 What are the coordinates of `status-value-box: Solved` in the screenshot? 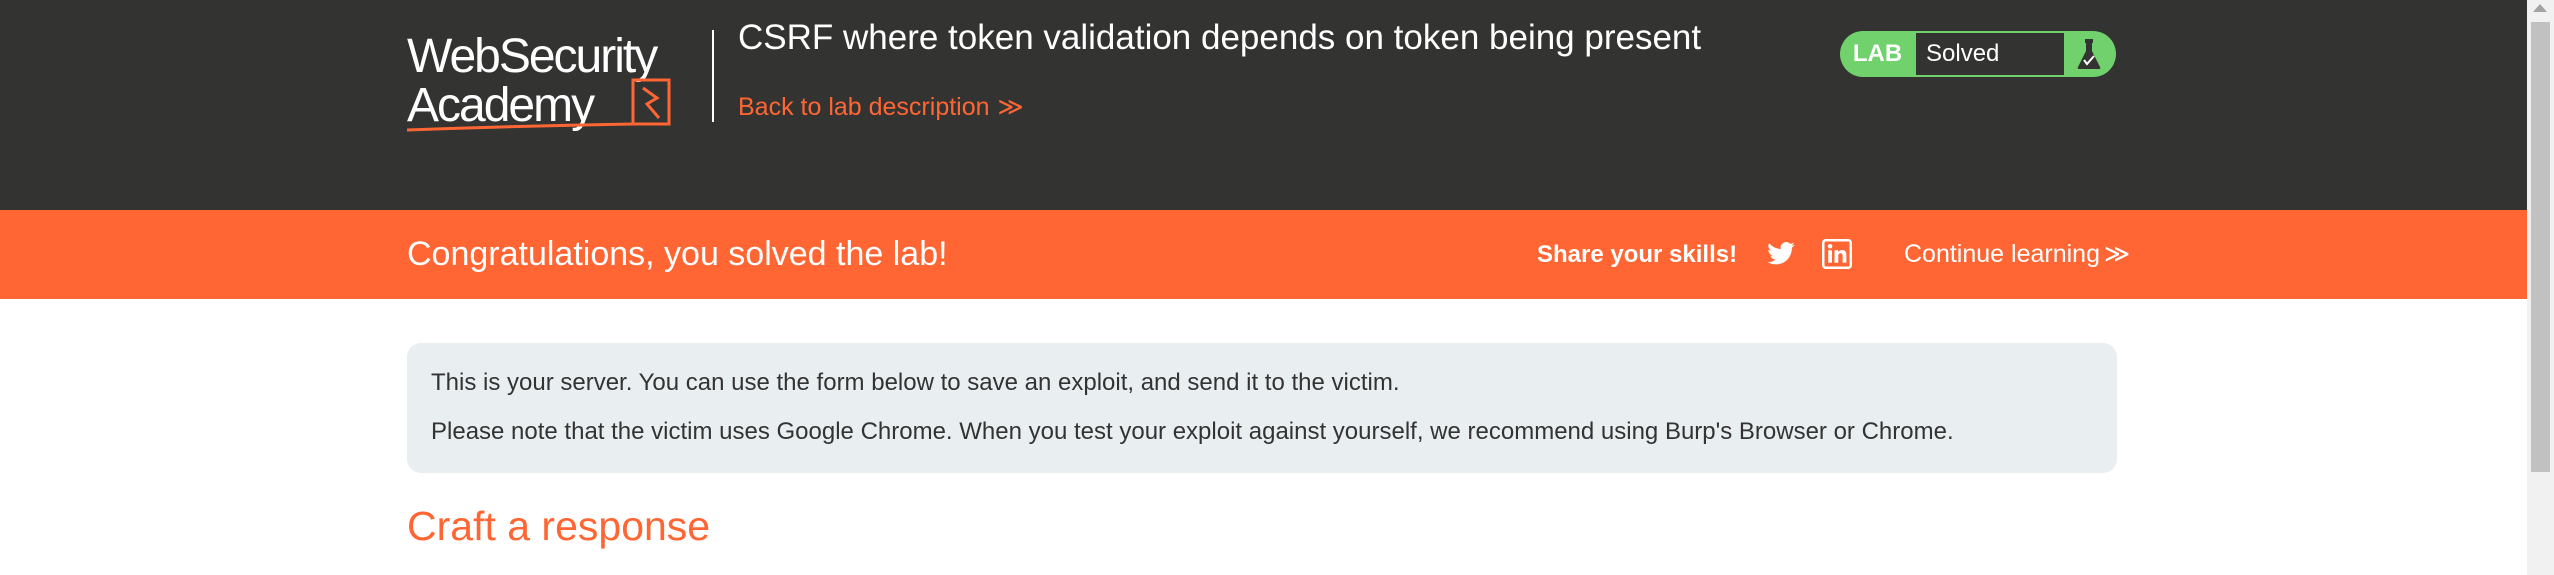 It's located at (1990, 54).